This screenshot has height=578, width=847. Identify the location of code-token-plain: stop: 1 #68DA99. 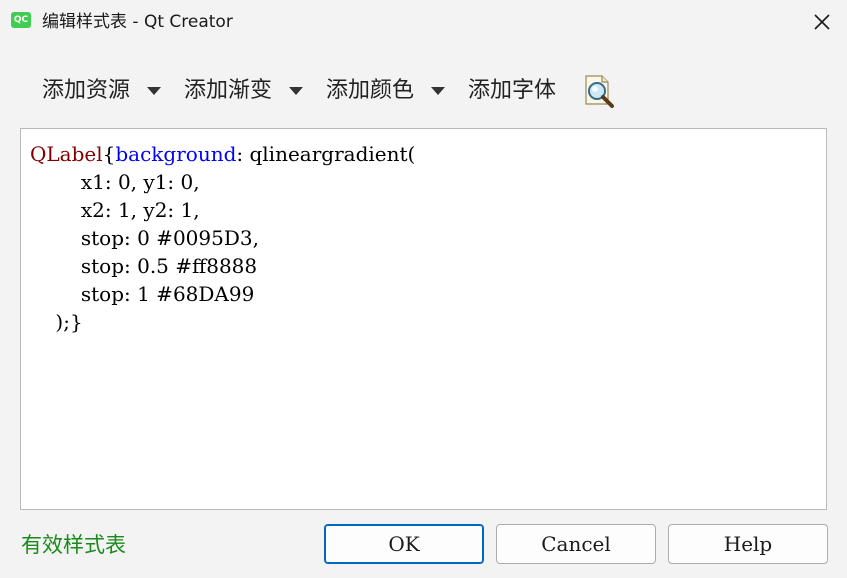
(142, 294).